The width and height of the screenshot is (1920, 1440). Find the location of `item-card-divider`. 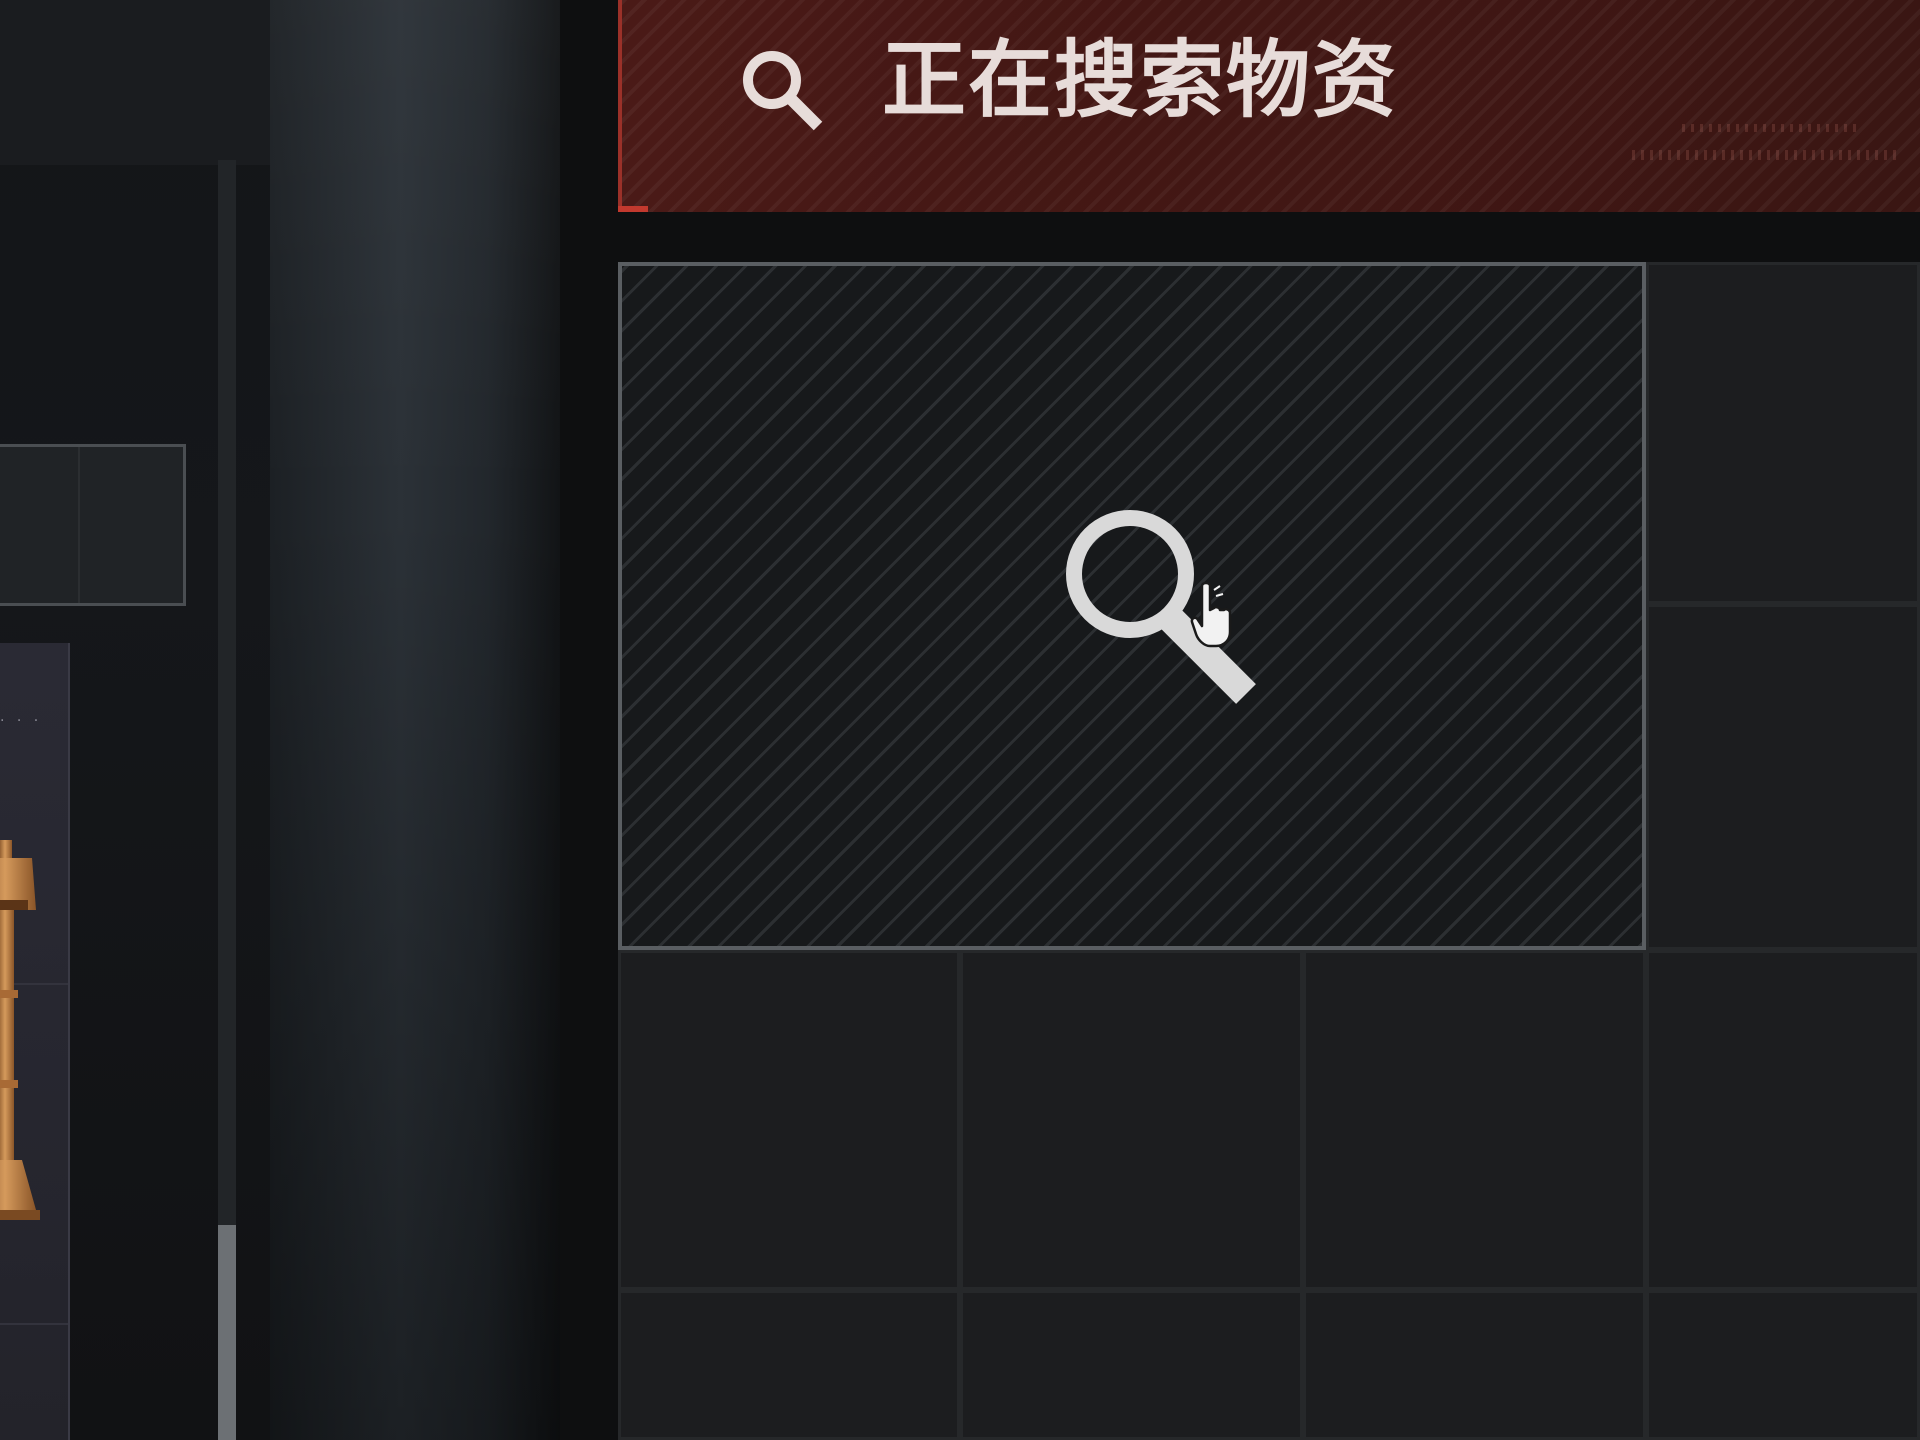

item-card-divider is located at coordinates (34, 1324).